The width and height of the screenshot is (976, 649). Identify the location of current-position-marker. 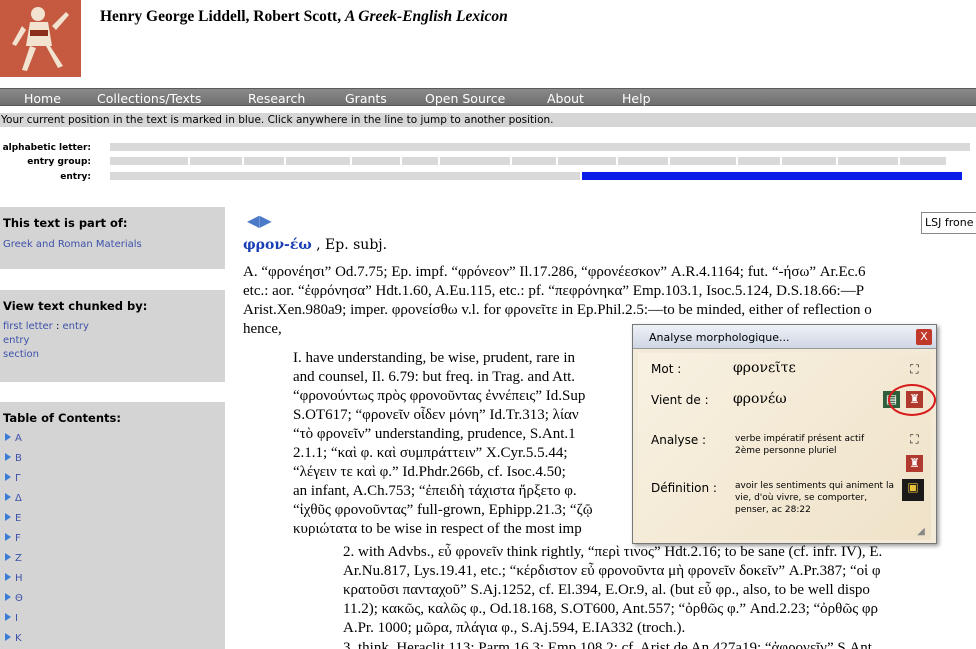
(772, 176).